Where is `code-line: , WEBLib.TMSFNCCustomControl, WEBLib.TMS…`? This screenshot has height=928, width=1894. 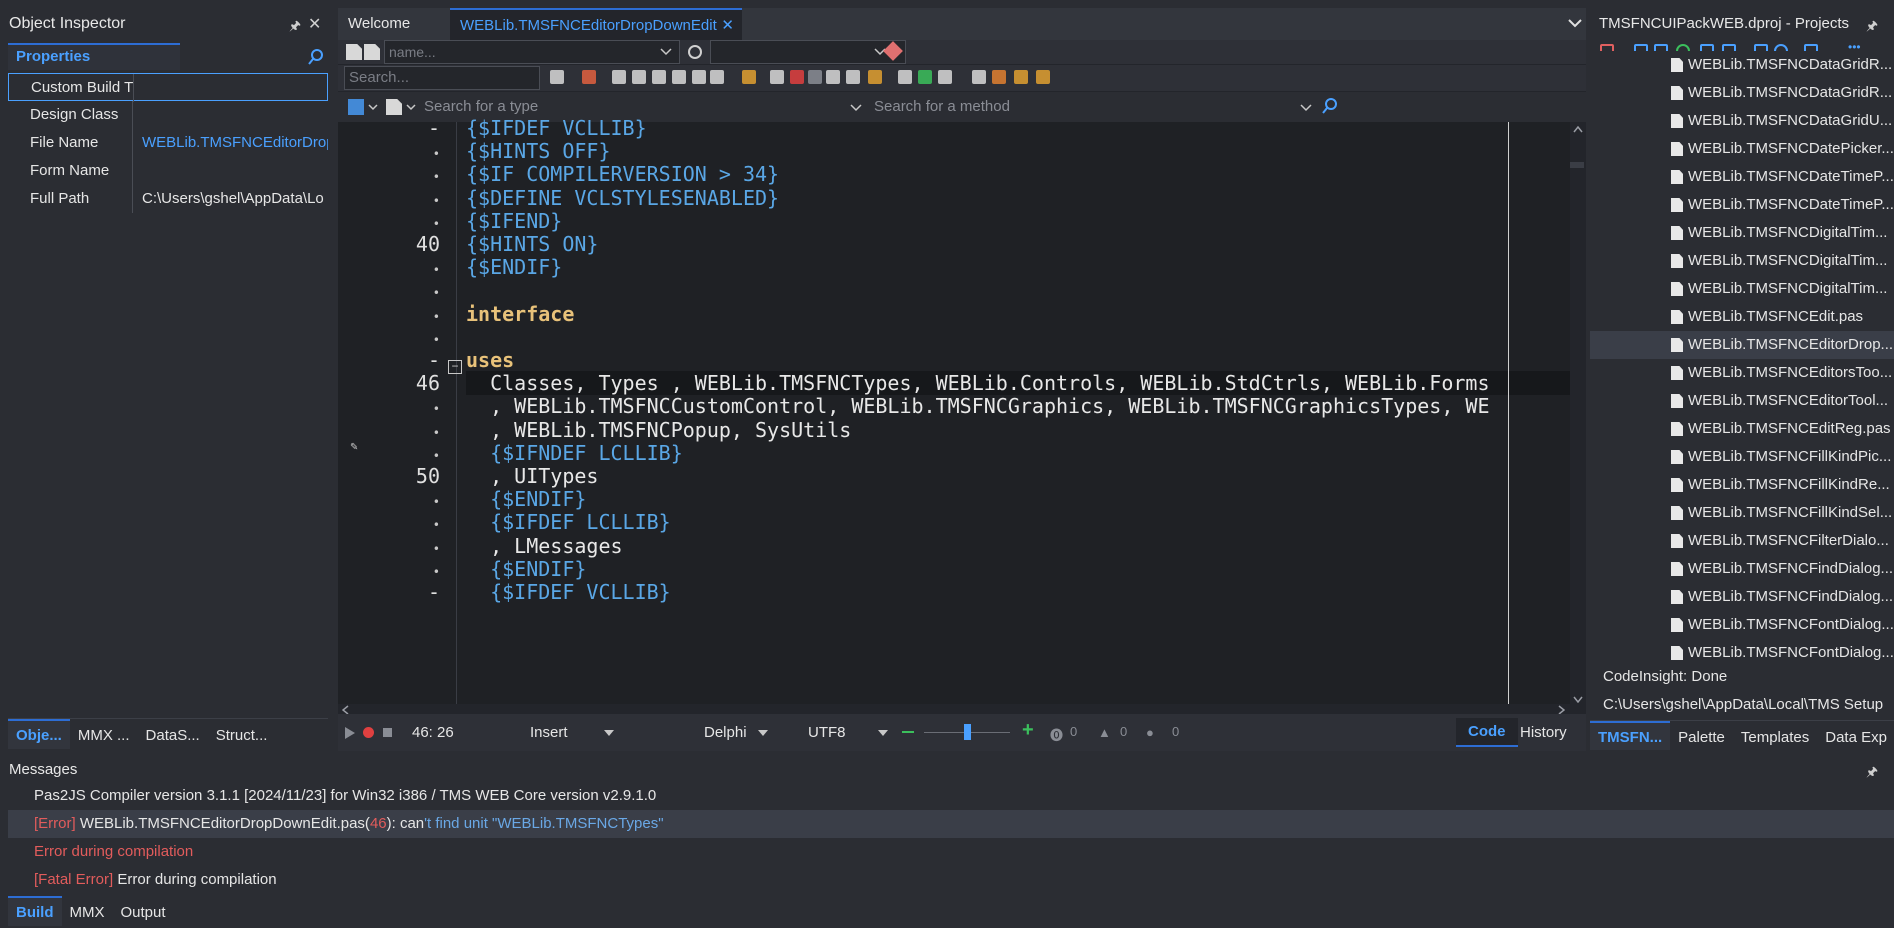
code-line: , WEBLib.TMSFNCCustomControl, WEBLib.TMS… is located at coordinates (977, 406).